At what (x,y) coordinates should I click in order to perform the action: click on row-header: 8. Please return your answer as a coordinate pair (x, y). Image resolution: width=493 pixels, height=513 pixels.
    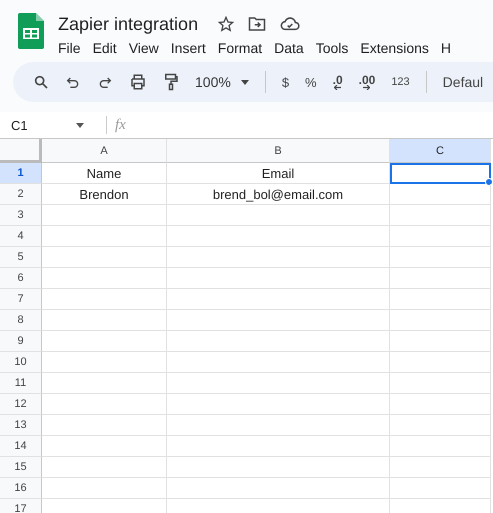
    Looking at the image, I should click on (21, 320).